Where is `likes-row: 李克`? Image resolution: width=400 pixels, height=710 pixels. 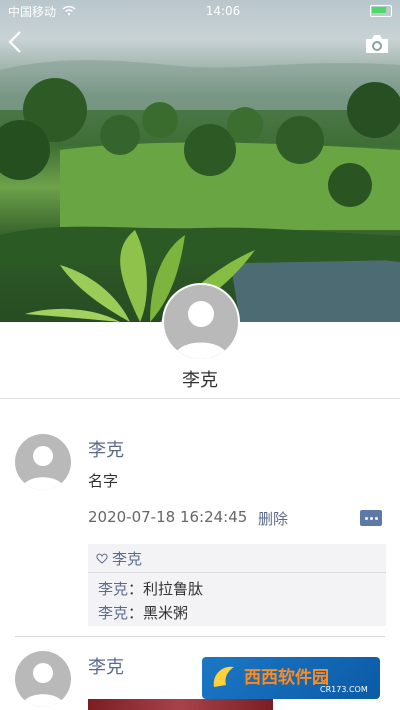 likes-row: 李克 is located at coordinates (119, 558).